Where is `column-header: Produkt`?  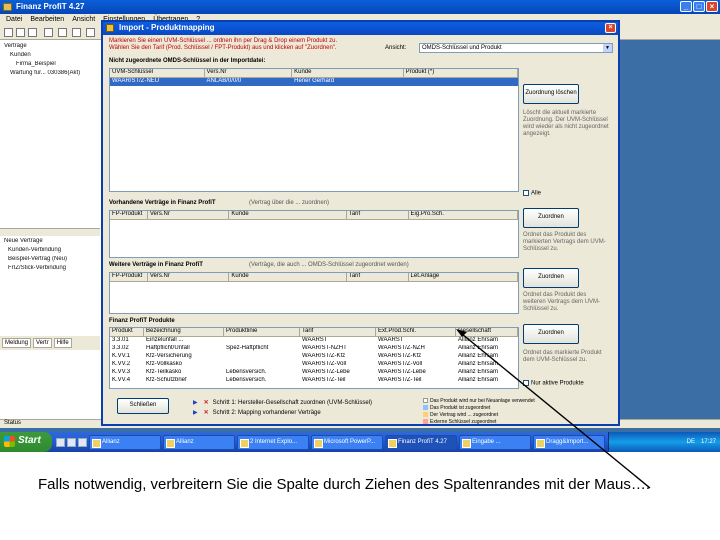 column-header: Produkt is located at coordinates (127, 332).